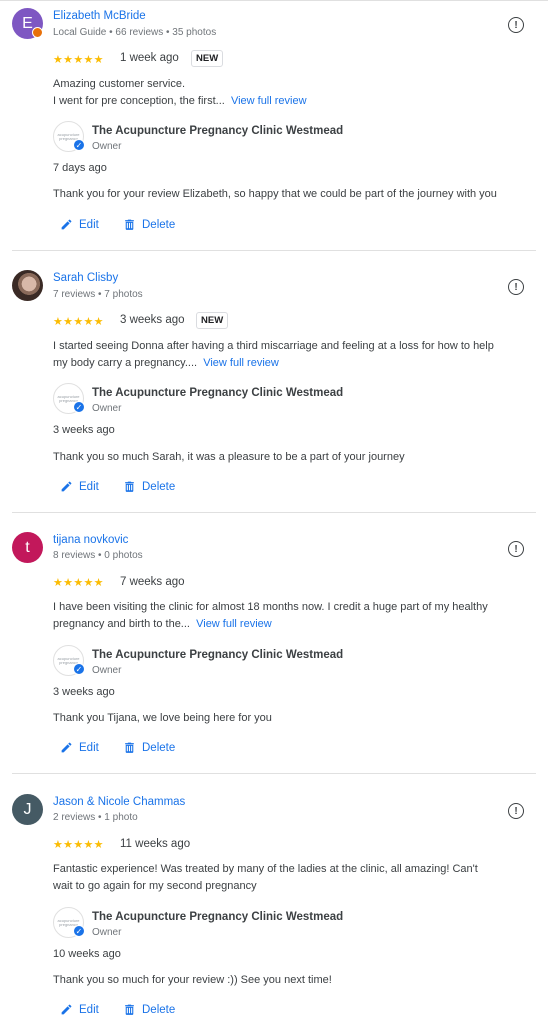  Describe the element at coordinates (85, 278) in the screenshot. I see `reviewer-name: Sarah Clisby` at that location.